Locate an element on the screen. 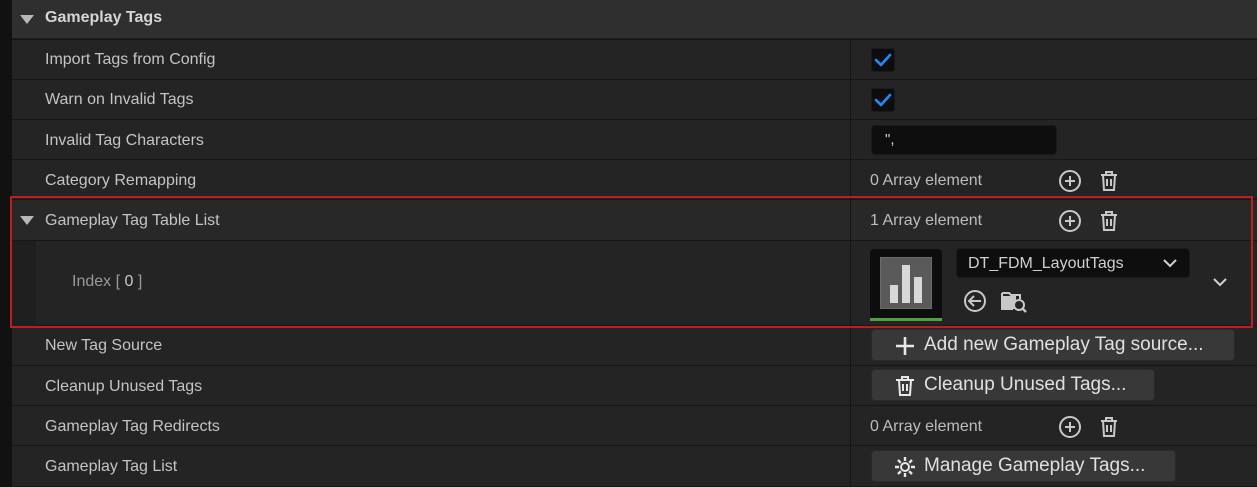  row-label: Invalid Tag Characters is located at coordinates (124, 140).